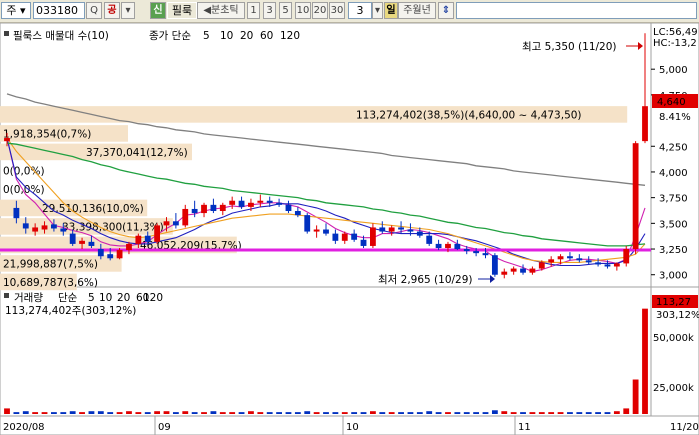  I want to click on vol-ma120-legend: 120, so click(153, 298).